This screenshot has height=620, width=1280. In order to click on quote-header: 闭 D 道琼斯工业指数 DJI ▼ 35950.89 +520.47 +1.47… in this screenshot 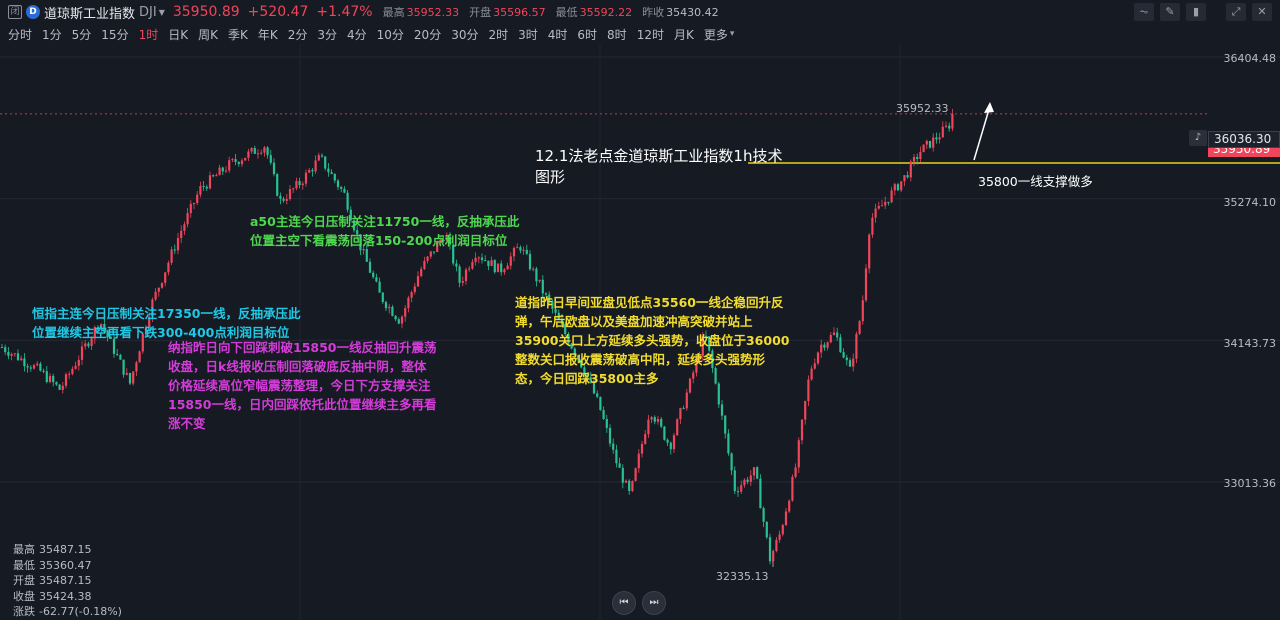, I will do `click(640, 12)`.